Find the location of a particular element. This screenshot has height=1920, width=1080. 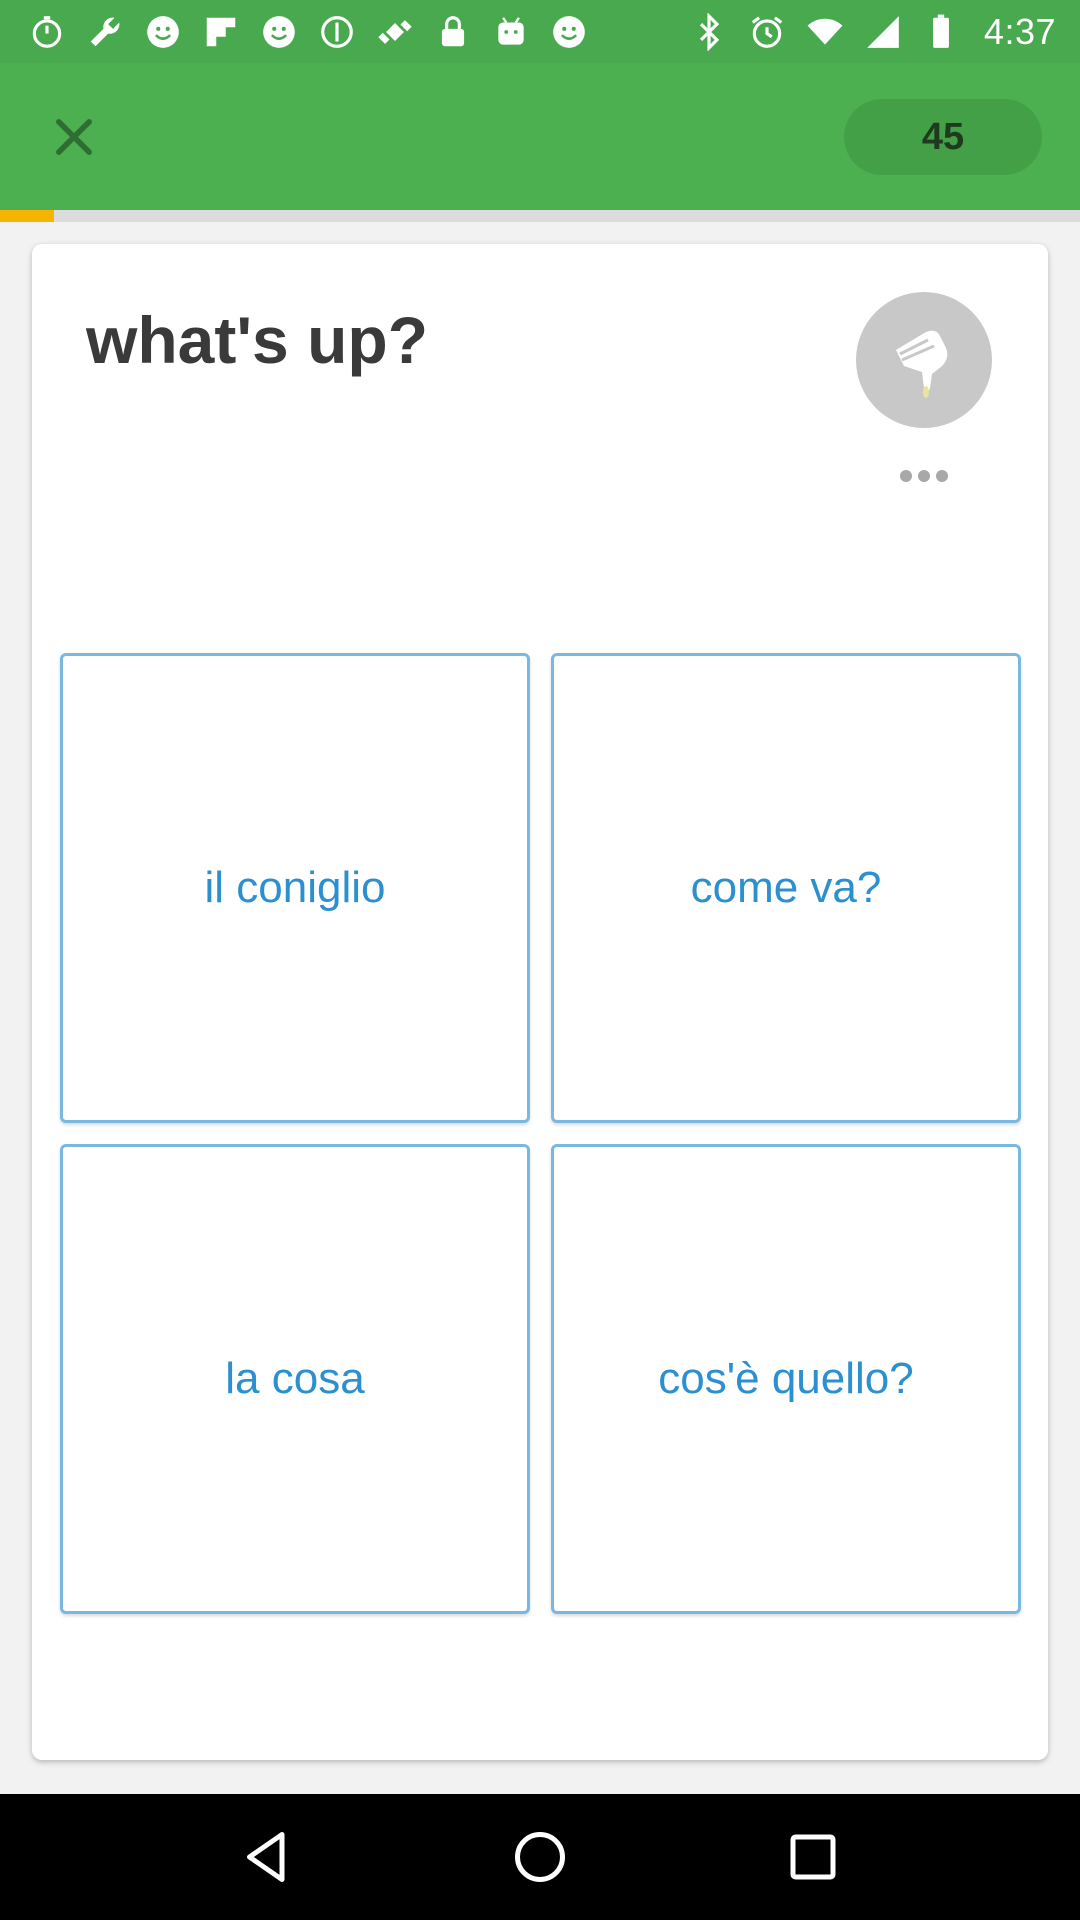

flipboard-icon is located at coordinates (221, 32).